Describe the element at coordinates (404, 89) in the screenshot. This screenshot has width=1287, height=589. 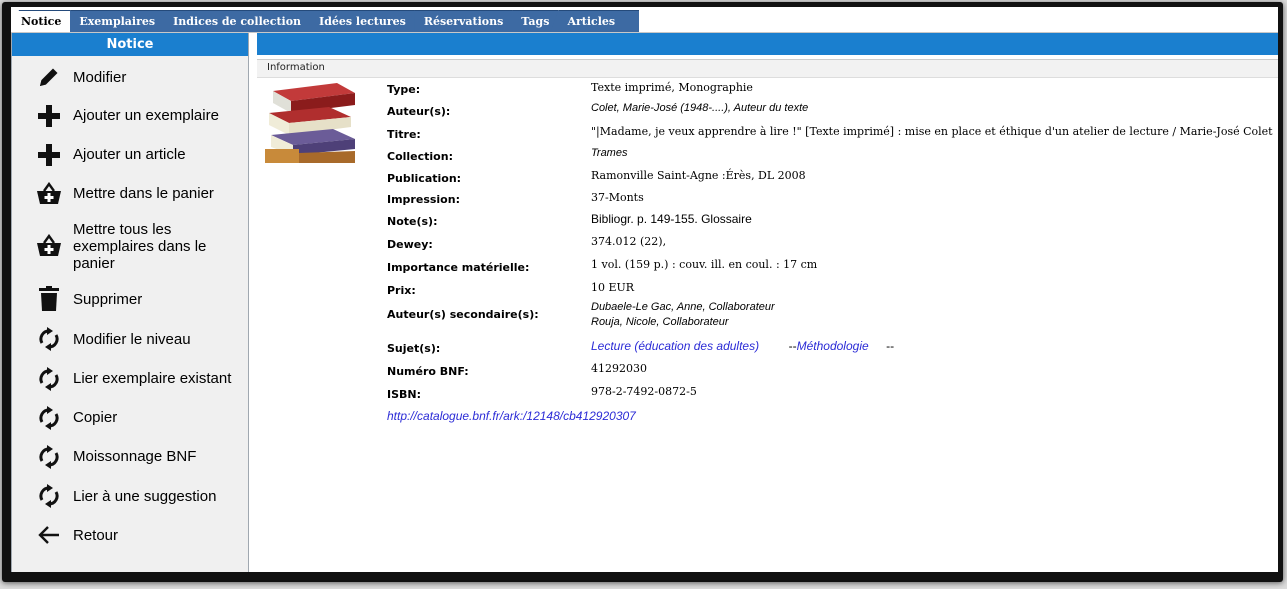
I see `field-label: Type:` at that location.